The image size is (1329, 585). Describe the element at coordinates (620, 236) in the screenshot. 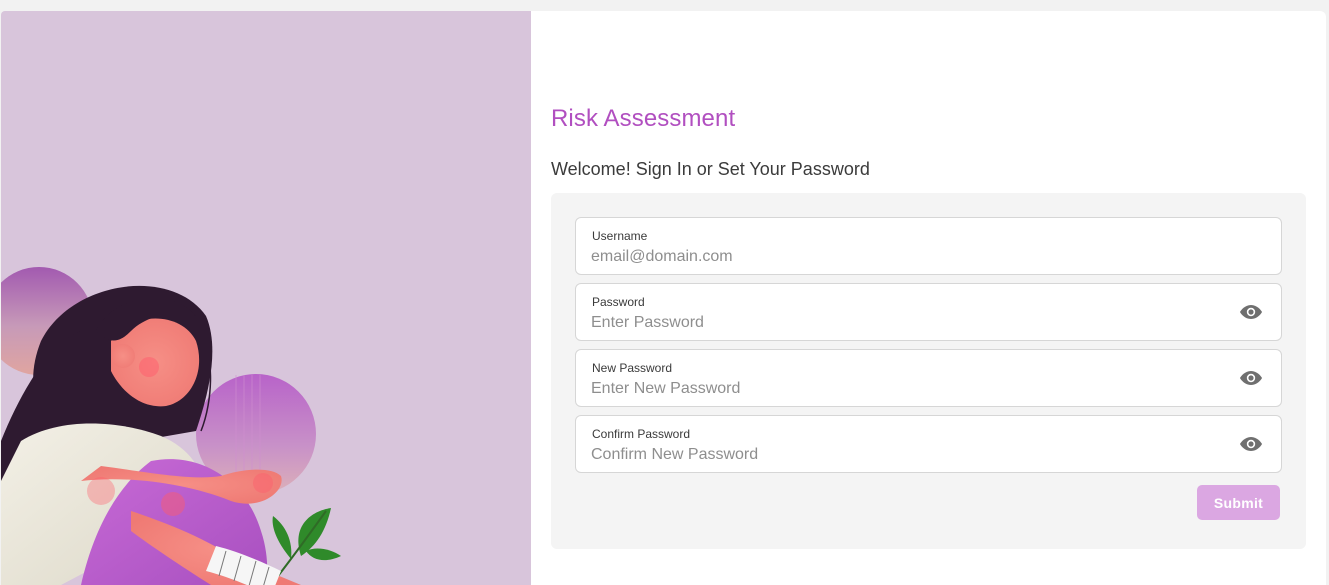

I see `username-label: Username` at that location.